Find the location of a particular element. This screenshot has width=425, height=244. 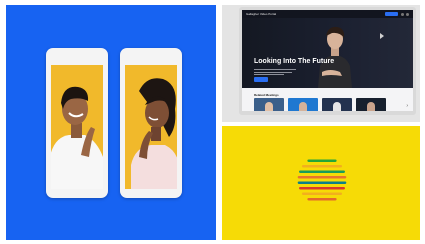

topbar-icons is located at coordinates (405, 14).